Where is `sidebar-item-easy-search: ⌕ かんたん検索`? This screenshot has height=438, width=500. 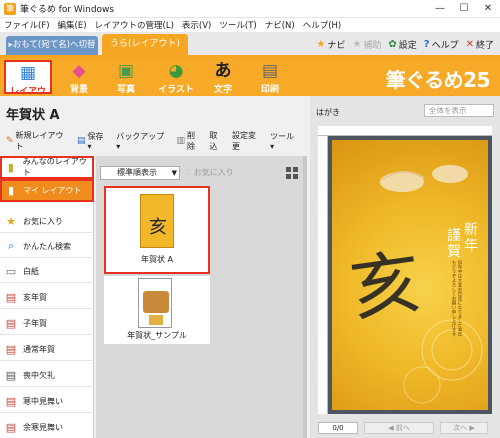 sidebar-item-easy-search: ⌕ かんたん検索 is located at coordinates (47, 246).